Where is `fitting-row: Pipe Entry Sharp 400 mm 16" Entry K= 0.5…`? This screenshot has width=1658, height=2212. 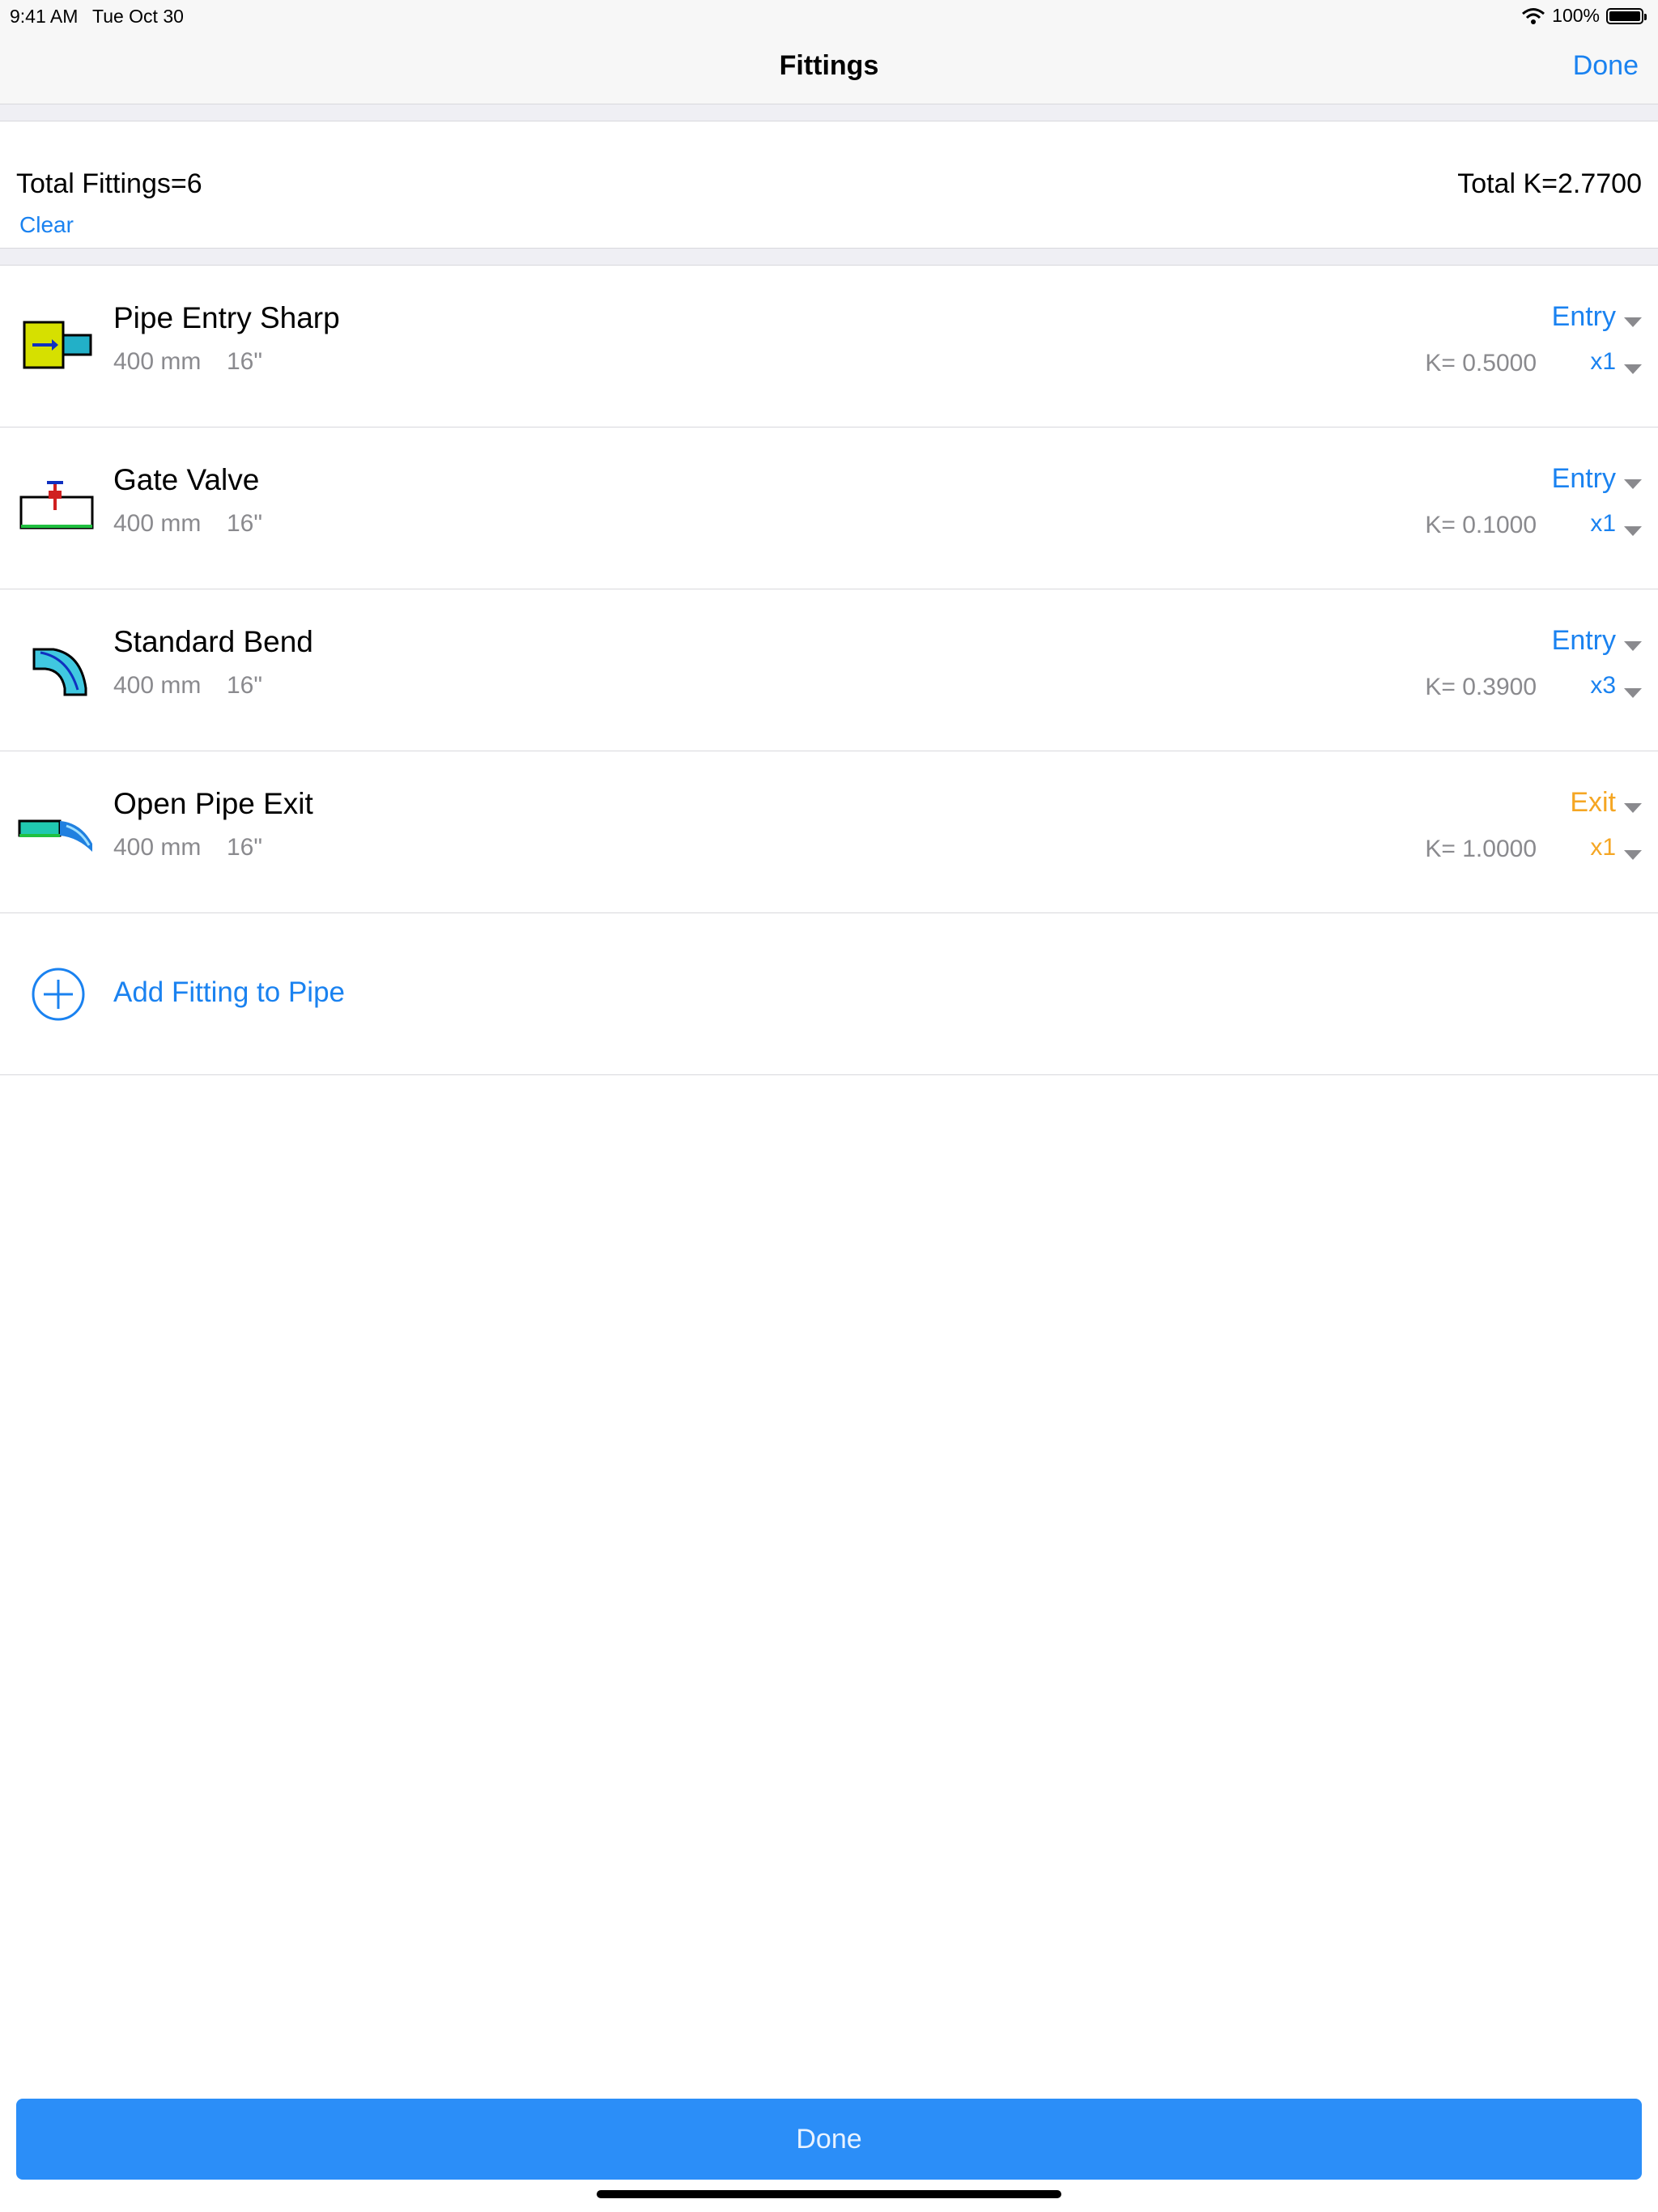
fitting-row: Pipe Entry Sharp 400 mm 16" Entry K= 0.5… is located at coordinates (829, 347).